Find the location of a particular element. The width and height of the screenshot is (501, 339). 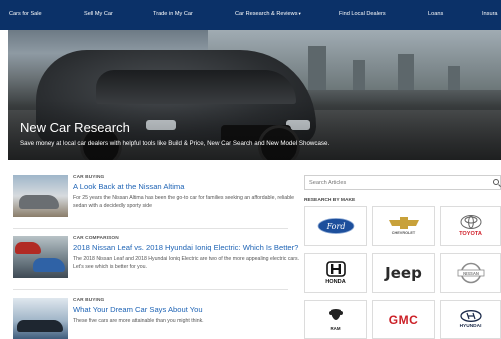

make-tile-chevrolet: CHEVROLET is located at coordinates (403, 226).